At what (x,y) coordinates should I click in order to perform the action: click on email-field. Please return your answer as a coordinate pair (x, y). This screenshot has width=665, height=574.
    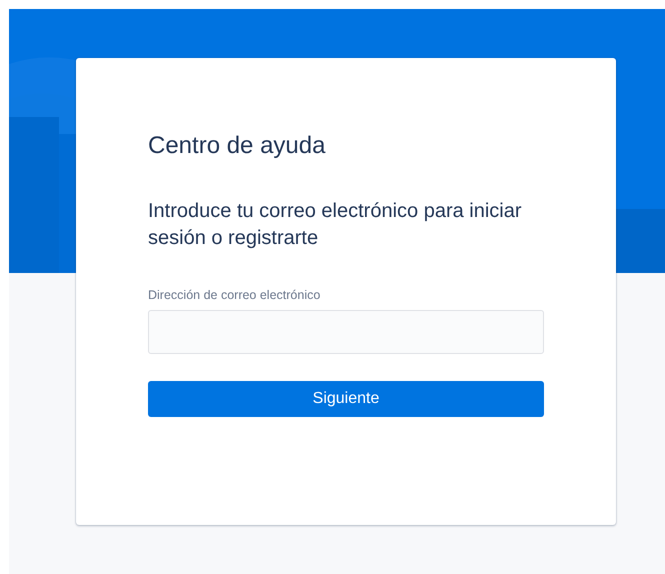
    Looking at the image, I should click on (346, 332).